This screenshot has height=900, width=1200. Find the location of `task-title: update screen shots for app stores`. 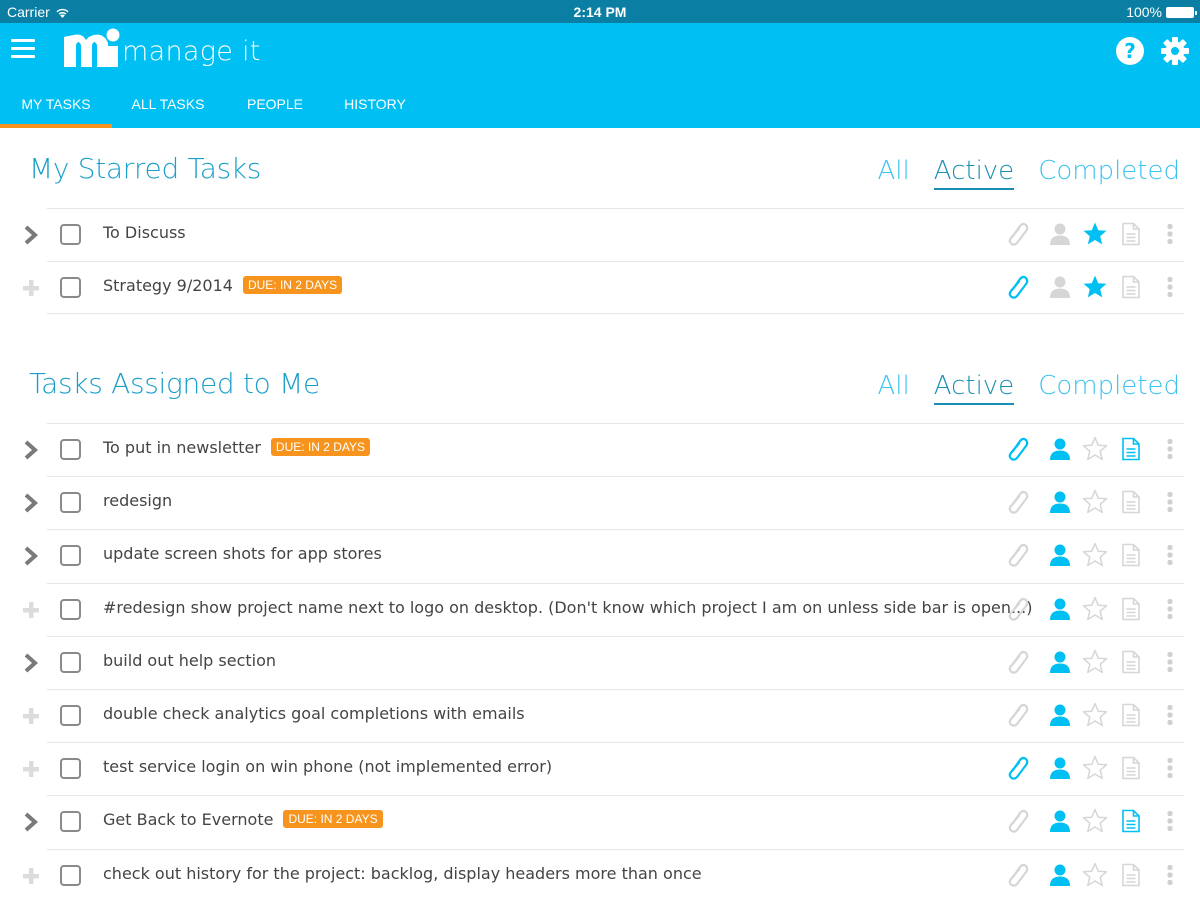

task-title: update screen shots for app stores is located at coordinates (242, 553).